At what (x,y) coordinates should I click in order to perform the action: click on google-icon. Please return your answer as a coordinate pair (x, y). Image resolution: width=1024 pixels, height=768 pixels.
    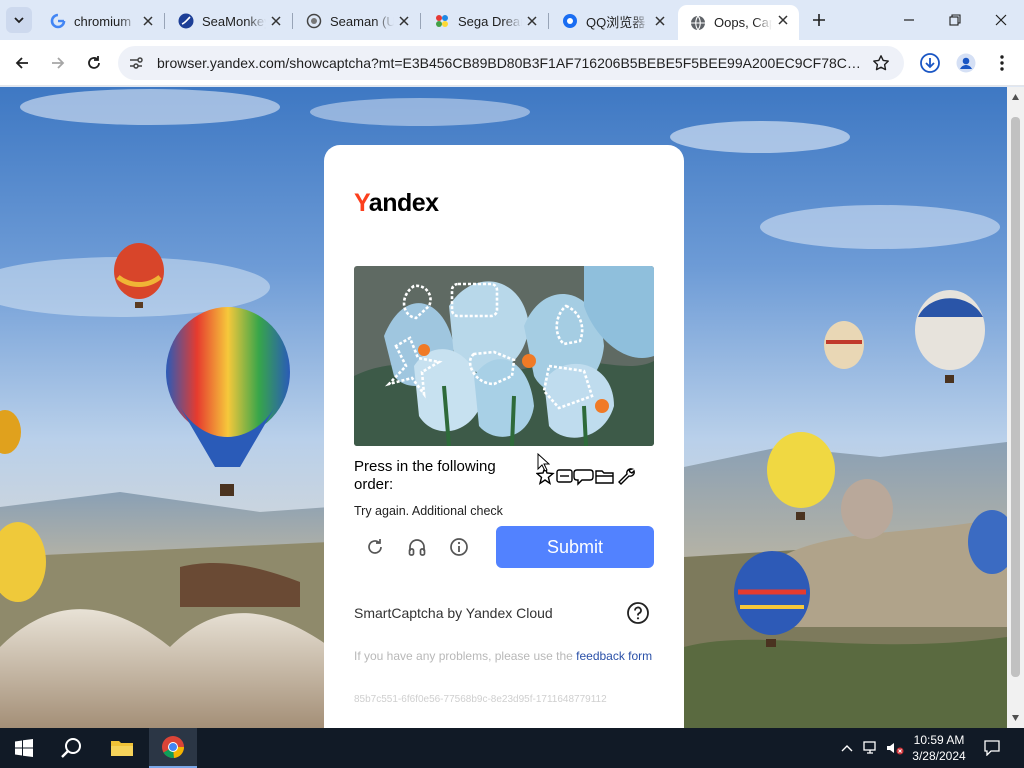
    Looking at the image, I should click on (58, 21).